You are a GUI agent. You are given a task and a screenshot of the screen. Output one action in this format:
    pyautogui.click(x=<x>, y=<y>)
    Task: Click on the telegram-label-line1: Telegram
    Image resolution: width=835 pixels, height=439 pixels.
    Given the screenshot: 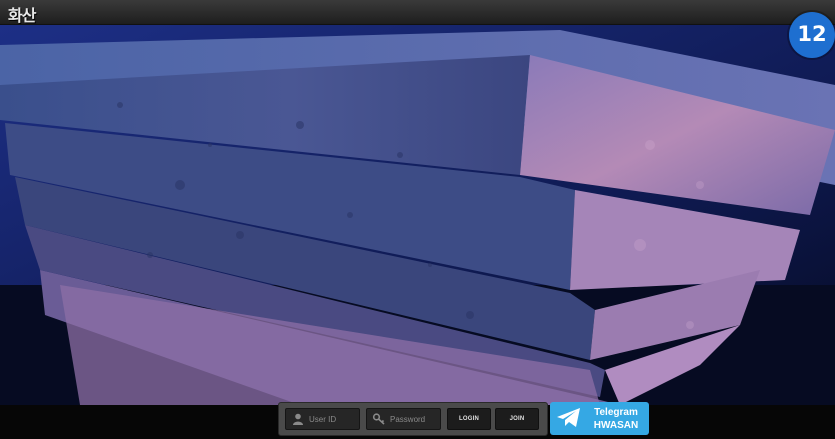 What is the action you would take?
    pyautogui.click(x=616, y=412)
    